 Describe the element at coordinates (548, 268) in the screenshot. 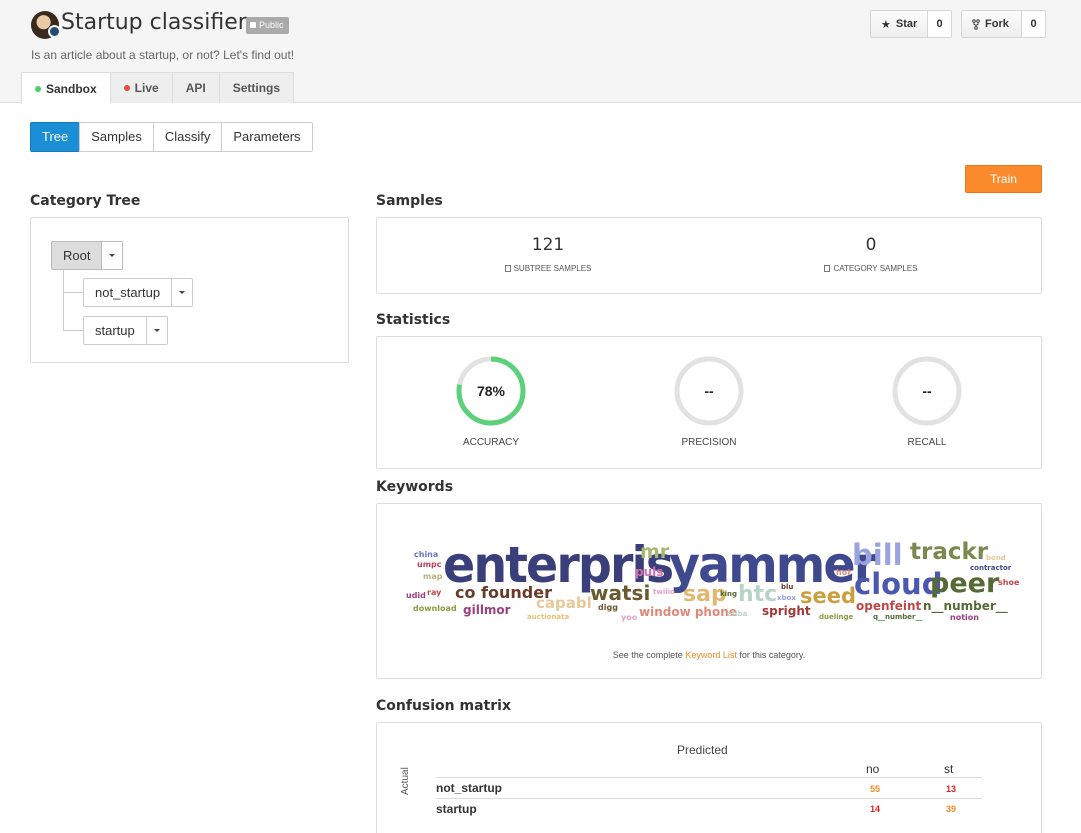

I see `subtree-samples-label: SUBTREE SAMPLES` at that location.